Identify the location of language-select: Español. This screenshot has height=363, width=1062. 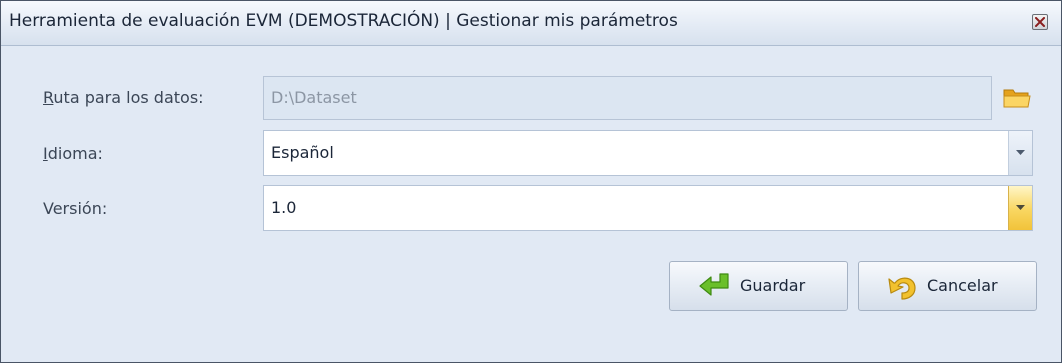
(648, 153).